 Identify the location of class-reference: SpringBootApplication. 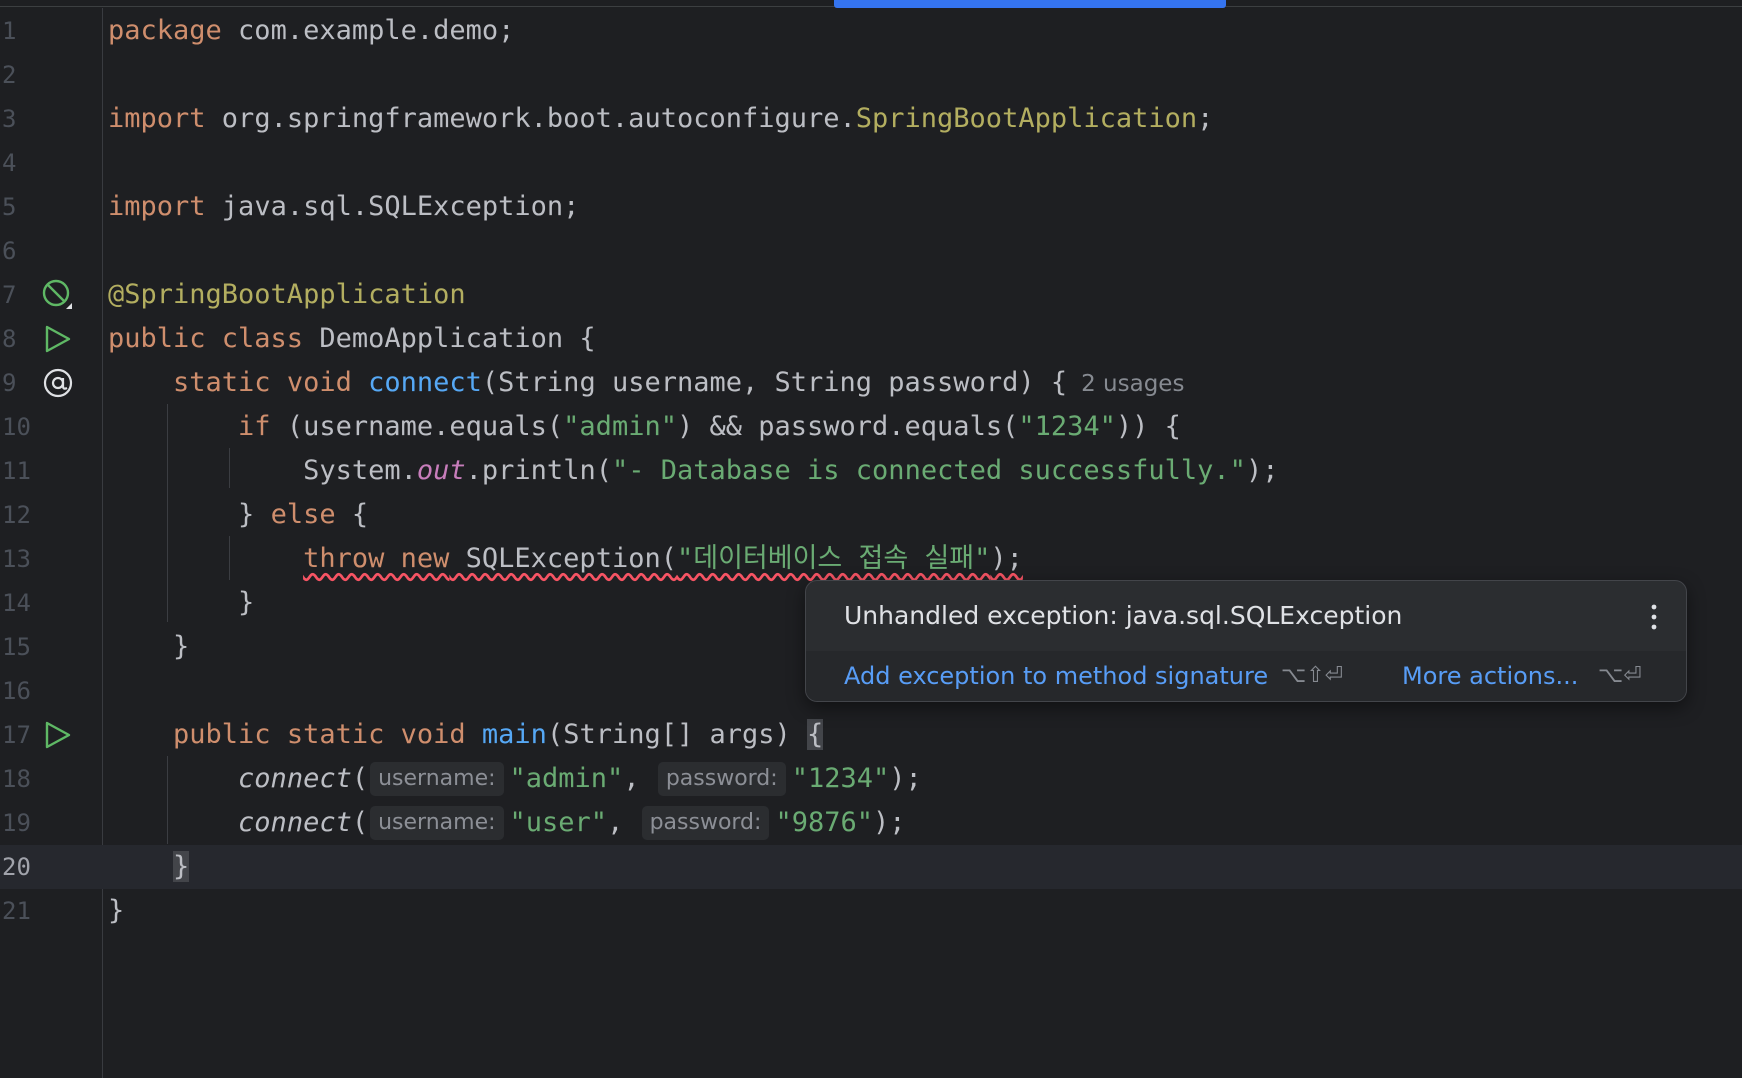
(1026, 118).